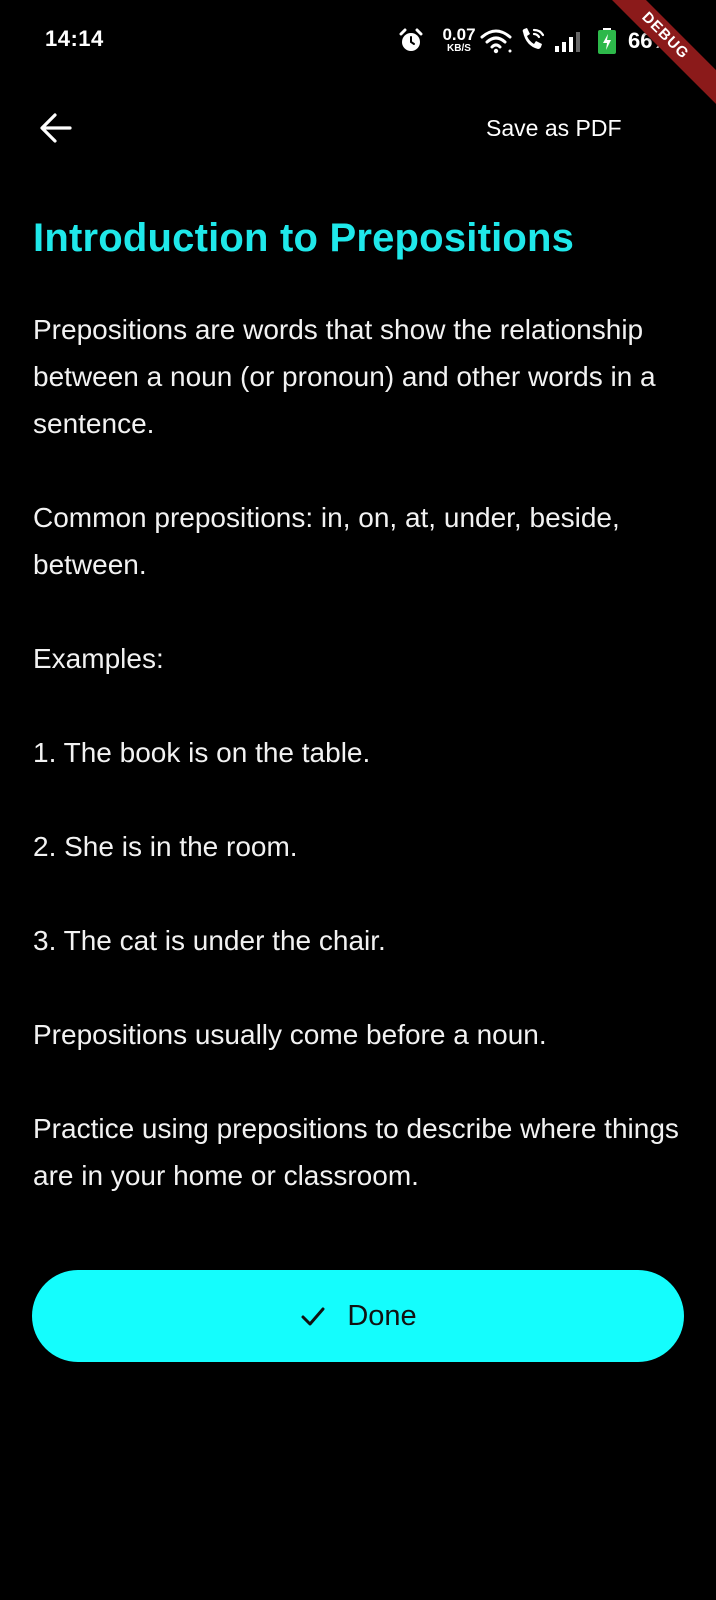 This screenshot has height=1600, width=716. I want to click on network-speed: 0.07 KB/S, so click(459, 40).